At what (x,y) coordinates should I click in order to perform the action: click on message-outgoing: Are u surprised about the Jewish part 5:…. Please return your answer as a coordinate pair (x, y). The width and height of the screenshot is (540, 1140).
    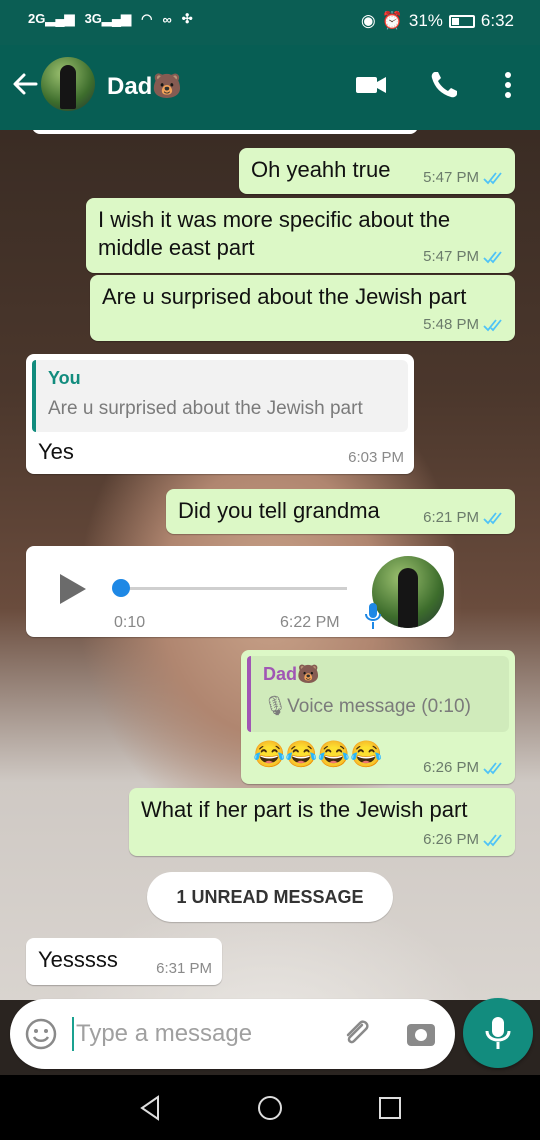
    Looking at the image, I should click on (302, 308).